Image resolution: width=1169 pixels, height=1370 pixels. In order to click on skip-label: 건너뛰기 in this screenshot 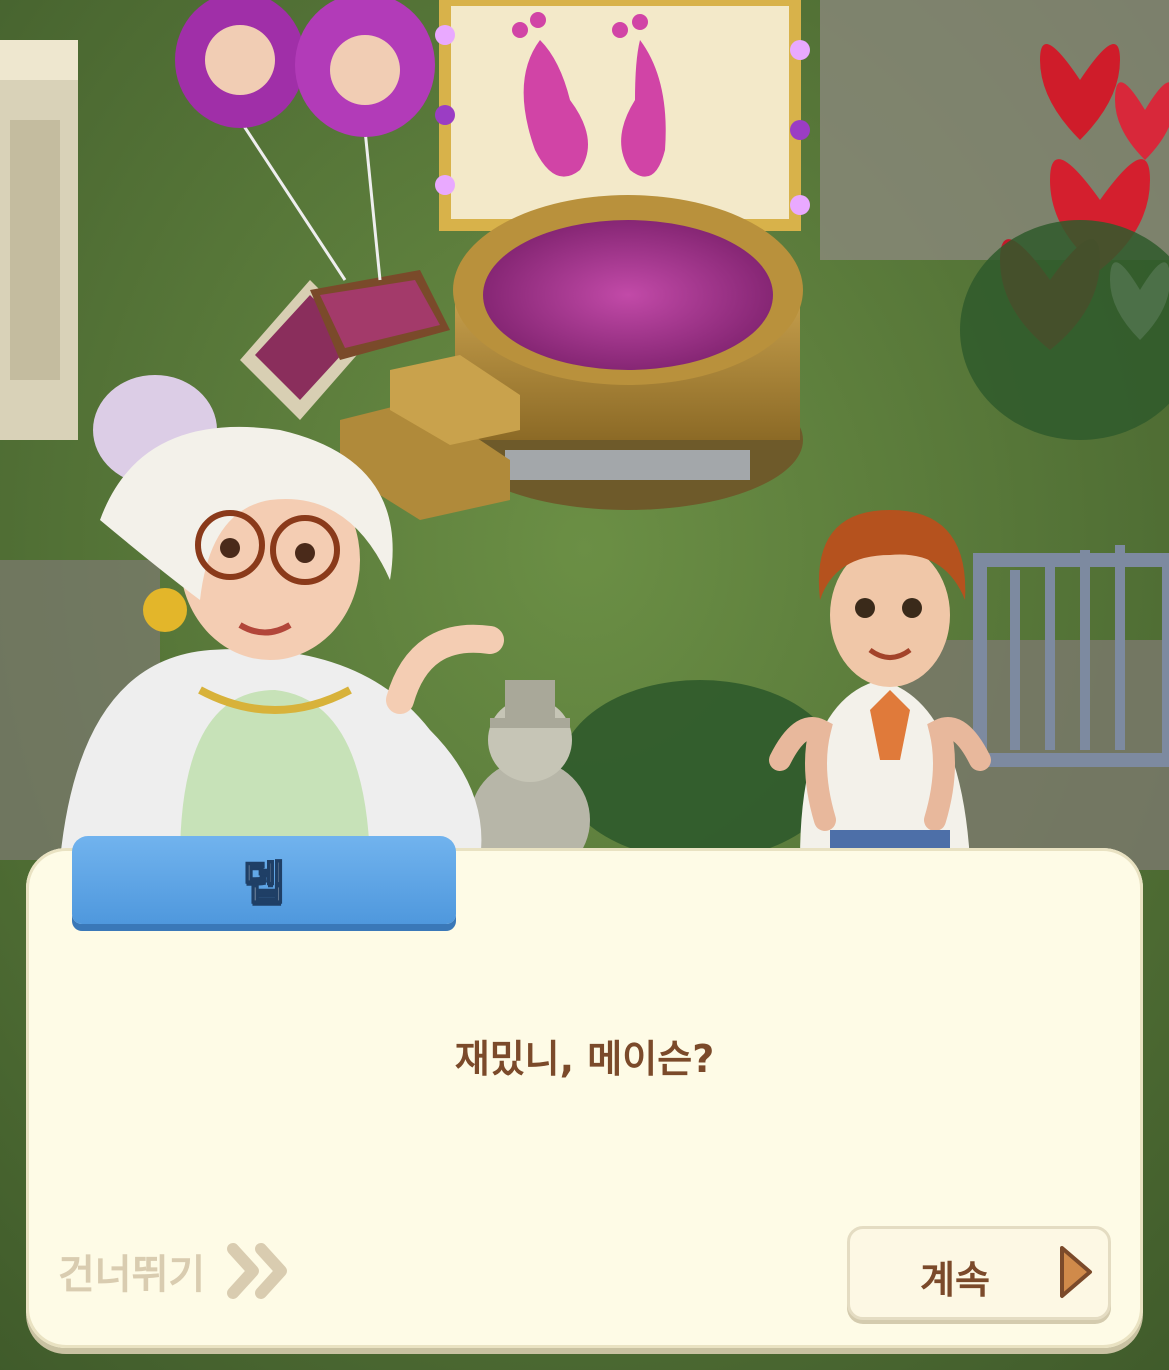, I will do `click(132, 1275)`.